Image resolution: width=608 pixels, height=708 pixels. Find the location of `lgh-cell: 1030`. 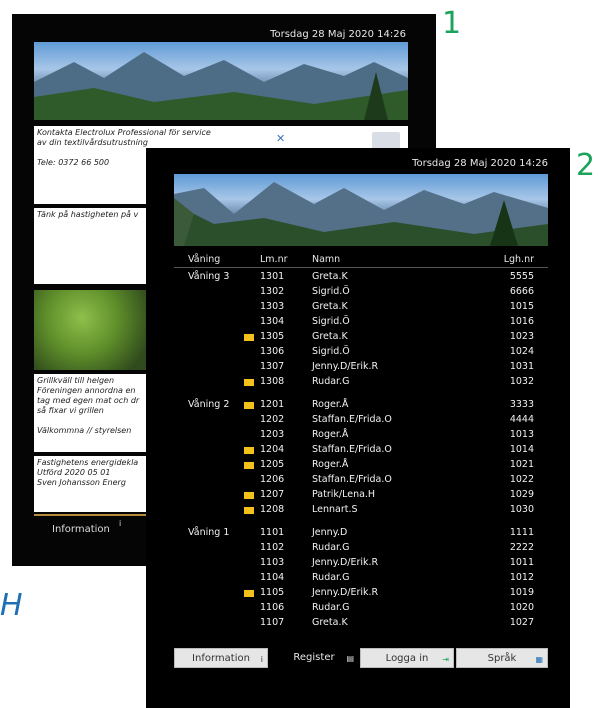

lgh-cell: 1030 is located at coordinates (521, 509).